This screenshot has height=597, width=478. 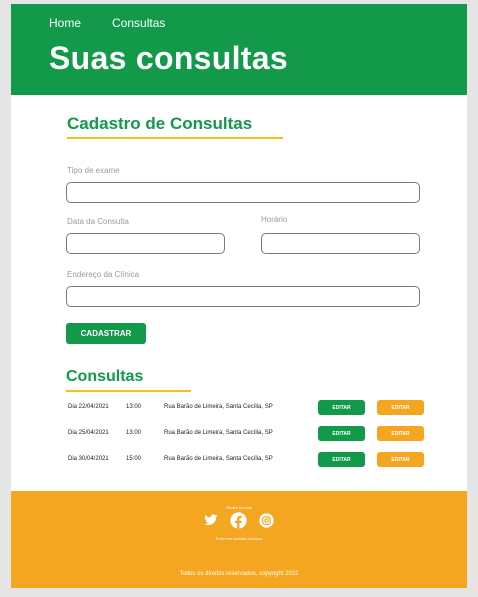 What do you see at coordinates (98, 221) in the screenshot?
I see `data-consulta-label: Data da Consulta` at bounding box center [98, 221].